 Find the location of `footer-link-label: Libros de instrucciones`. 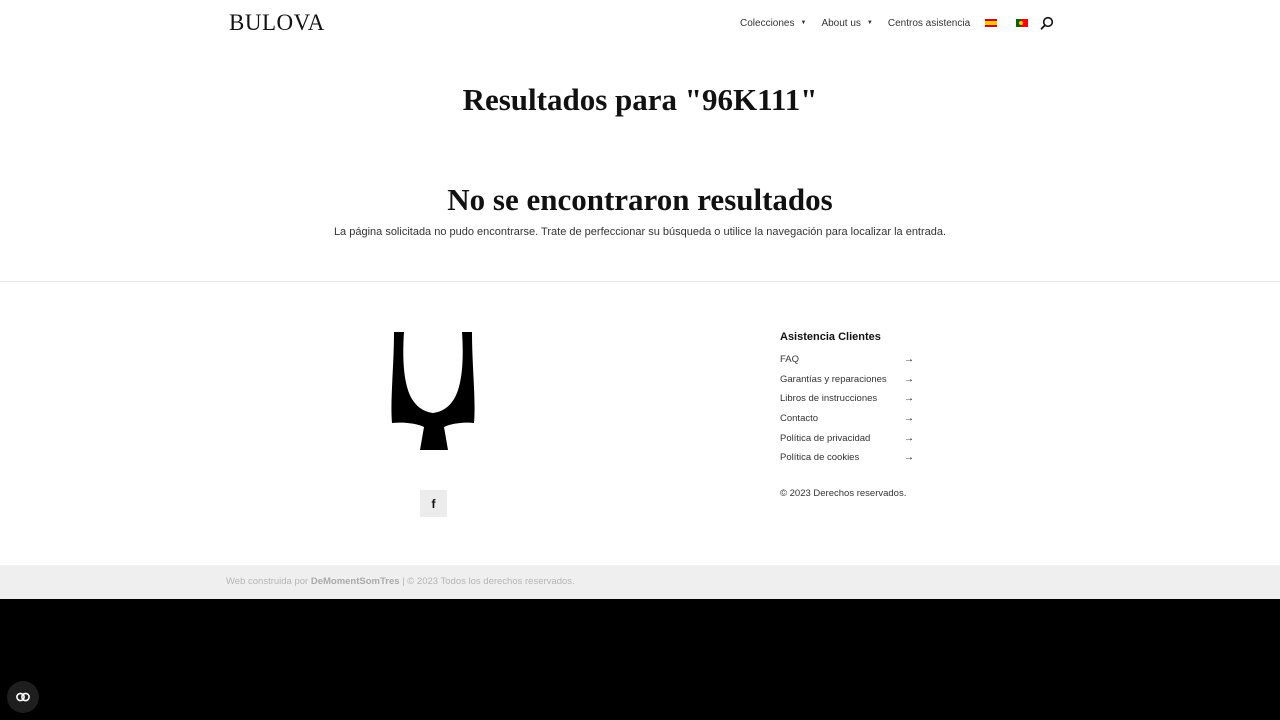

footer-link-label: Libros de instrucciones is located at coordinates (829, 399).